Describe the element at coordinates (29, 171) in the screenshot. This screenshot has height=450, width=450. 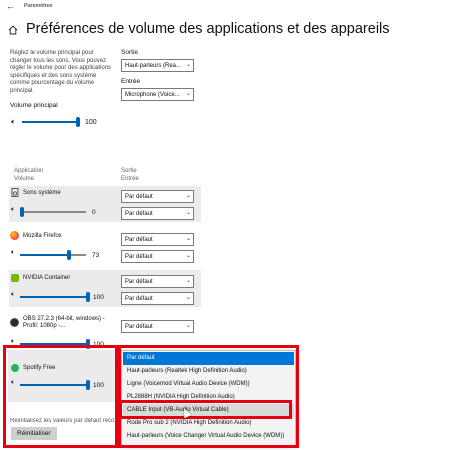
I see `column-application: Application` at that location.